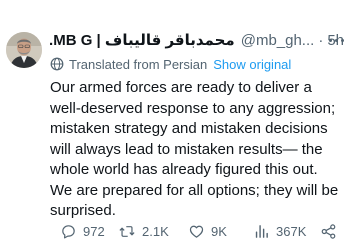 The width and height of the screenshot is (350, 250). I want to click on more-options-icon, so click(336, 40).